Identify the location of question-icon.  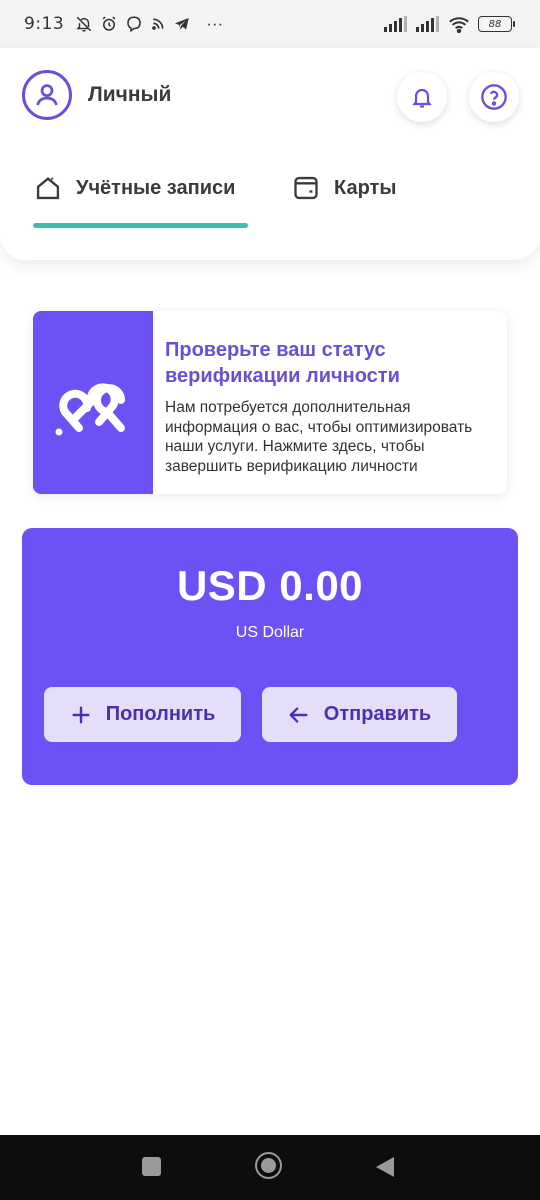
(494, 97).